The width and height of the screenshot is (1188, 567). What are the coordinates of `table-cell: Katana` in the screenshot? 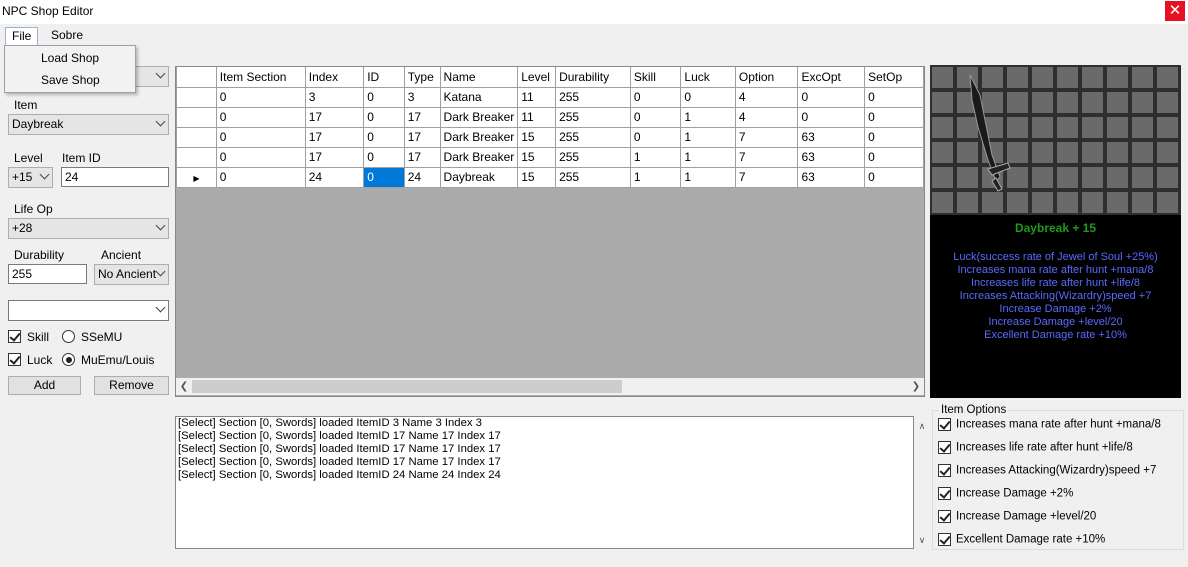 It's located at (479, 97).